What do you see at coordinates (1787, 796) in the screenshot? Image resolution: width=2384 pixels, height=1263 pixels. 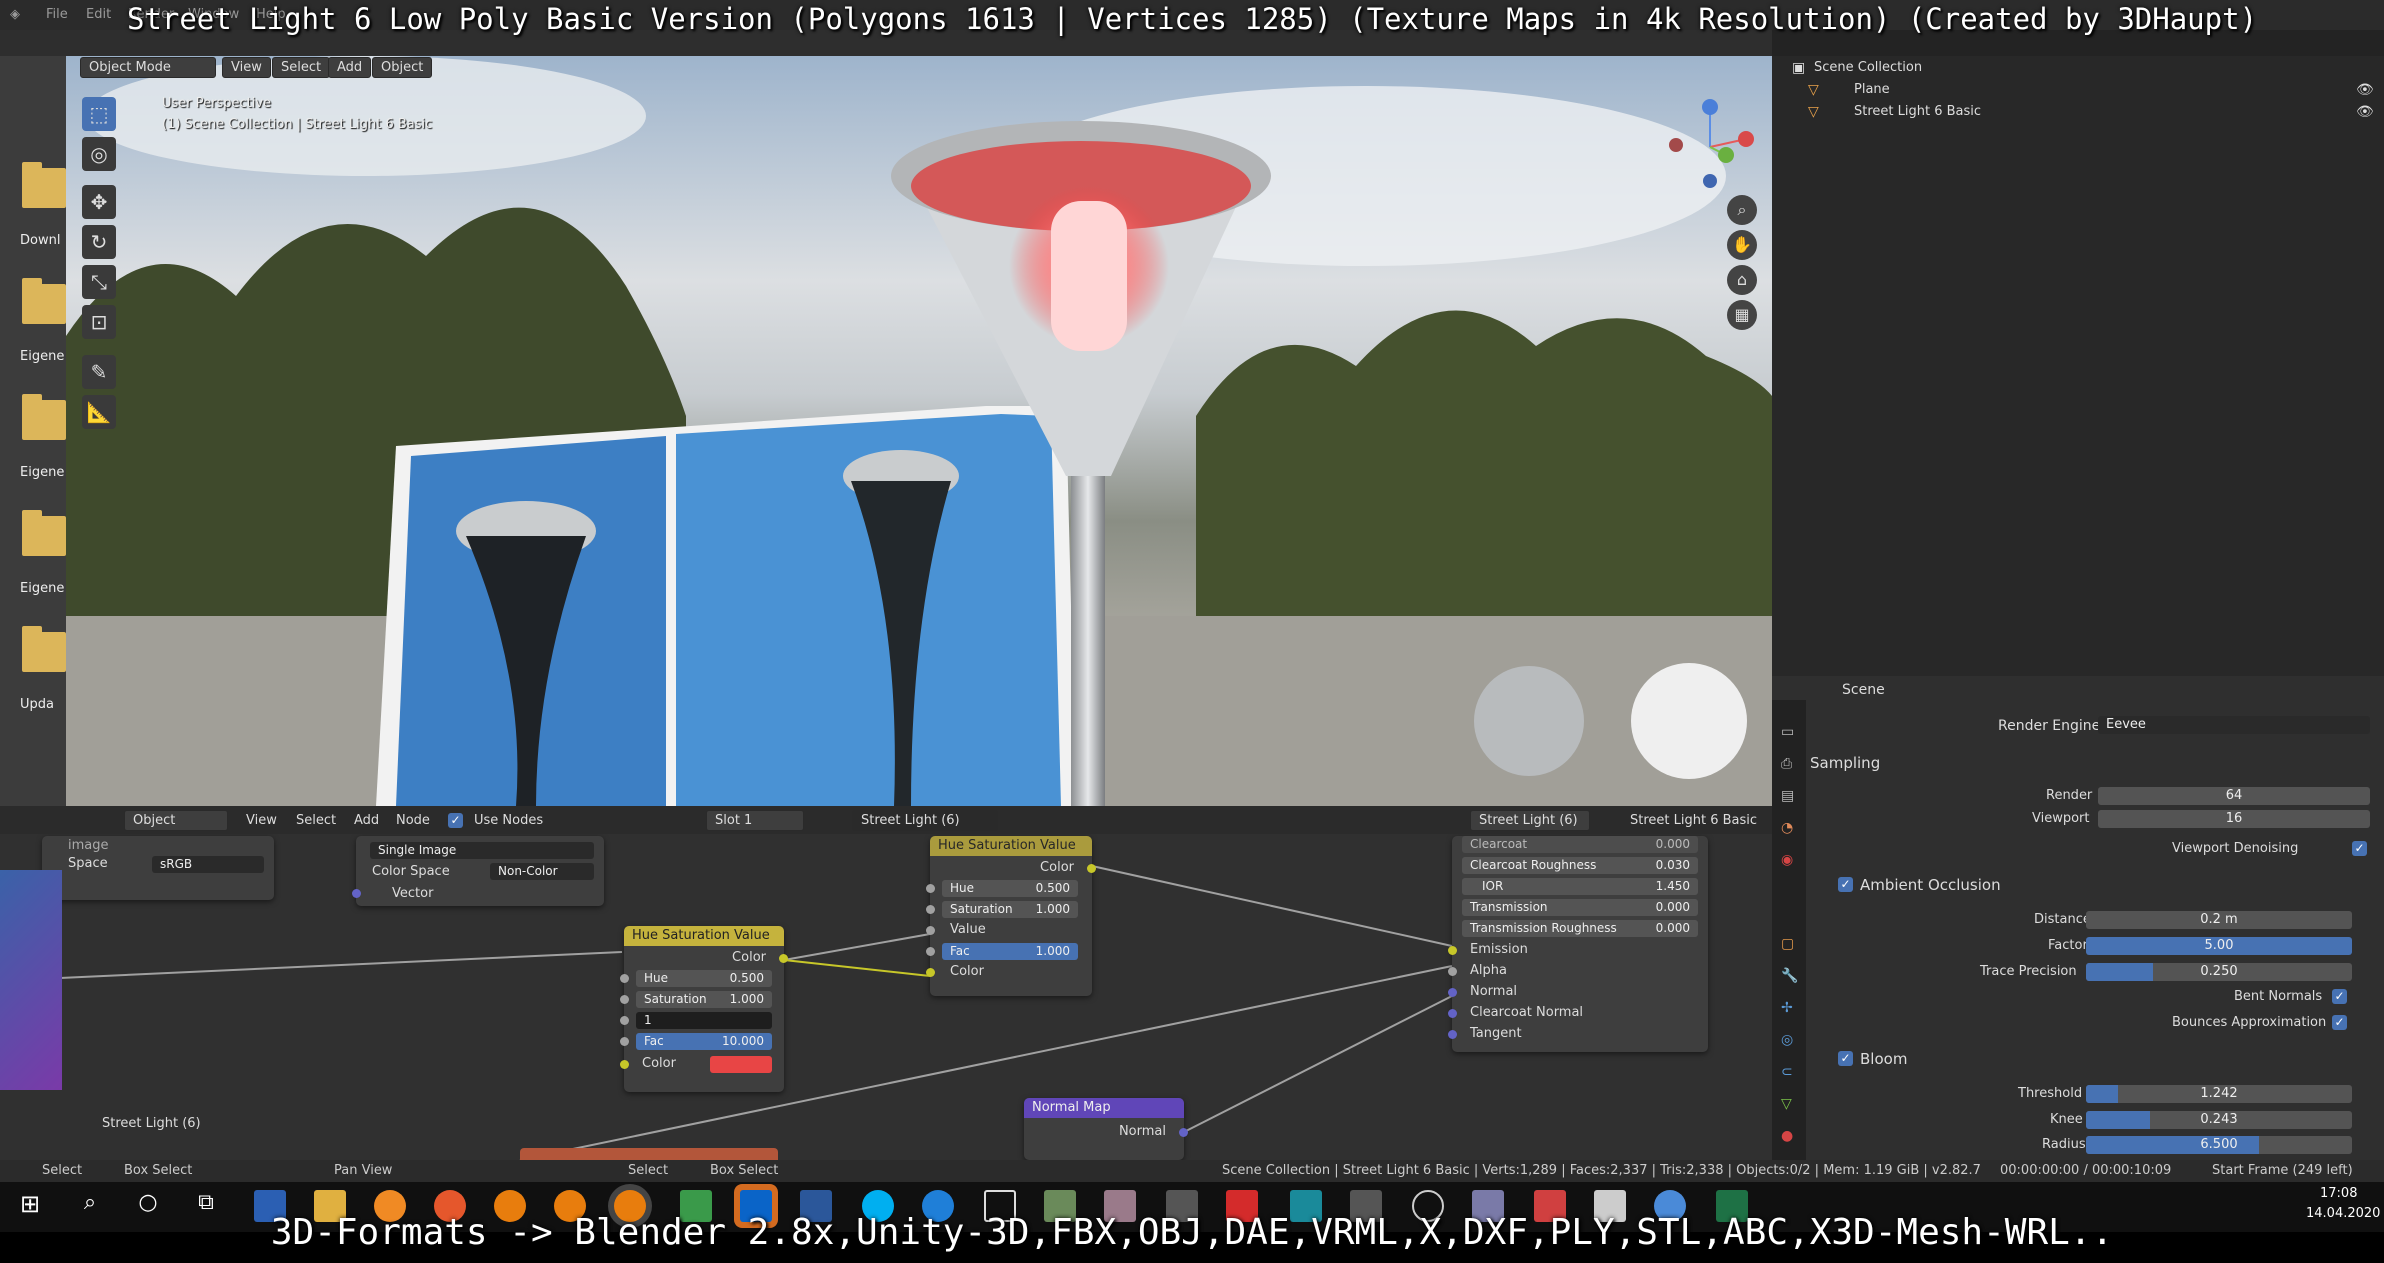 I see `view-layer-tab-icon: ▤` at bounding box center [1787, 796].